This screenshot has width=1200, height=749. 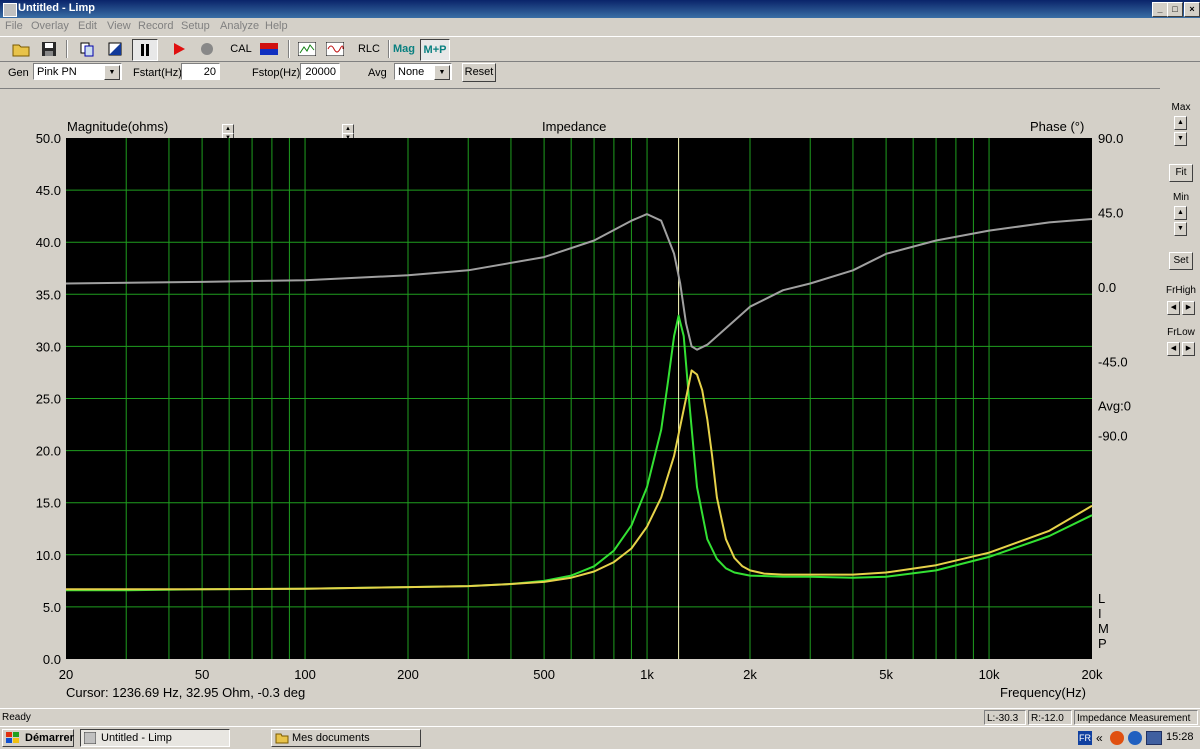 I want to click on taskbar-item-documents: Mes documents, so click(x=346, y=738).